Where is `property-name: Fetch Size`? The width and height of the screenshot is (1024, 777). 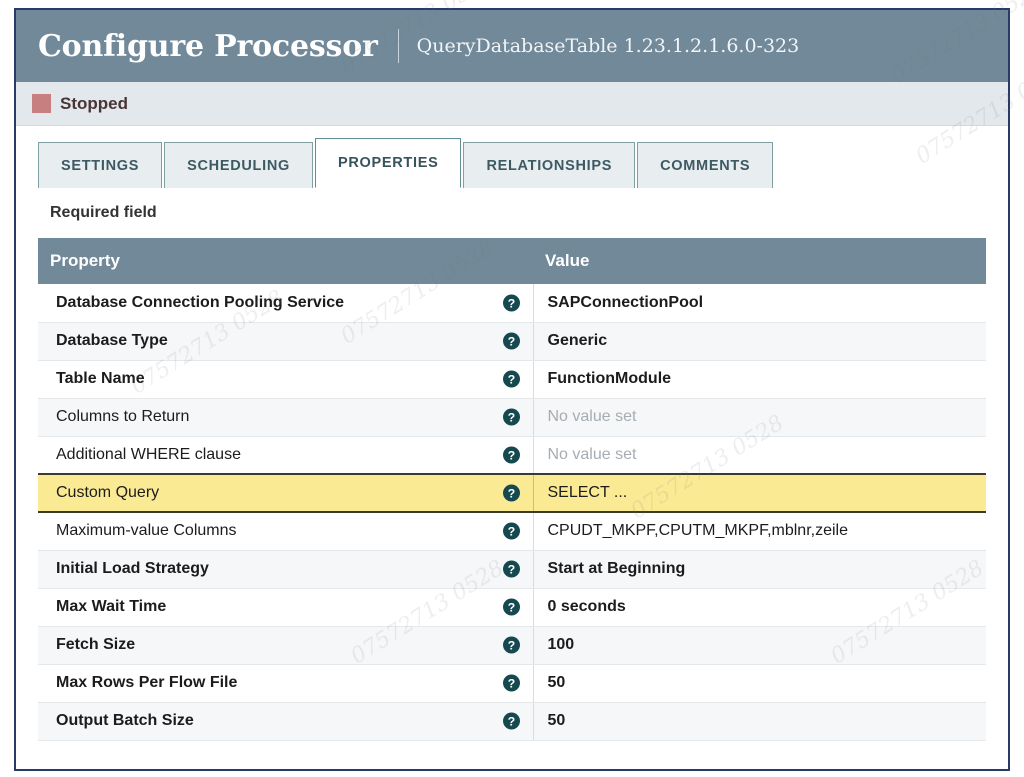
property-name: Fetch Size is located at coordinates (96, 644).